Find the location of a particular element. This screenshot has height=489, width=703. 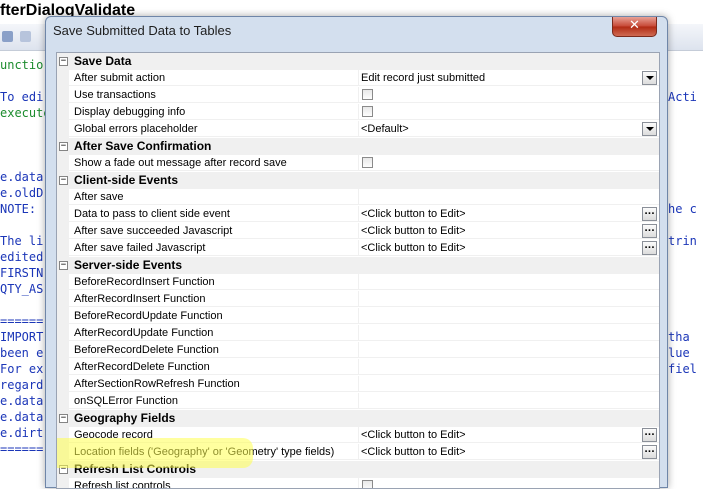

category-save-data: − Save Data is located at coordinates (358, 61).